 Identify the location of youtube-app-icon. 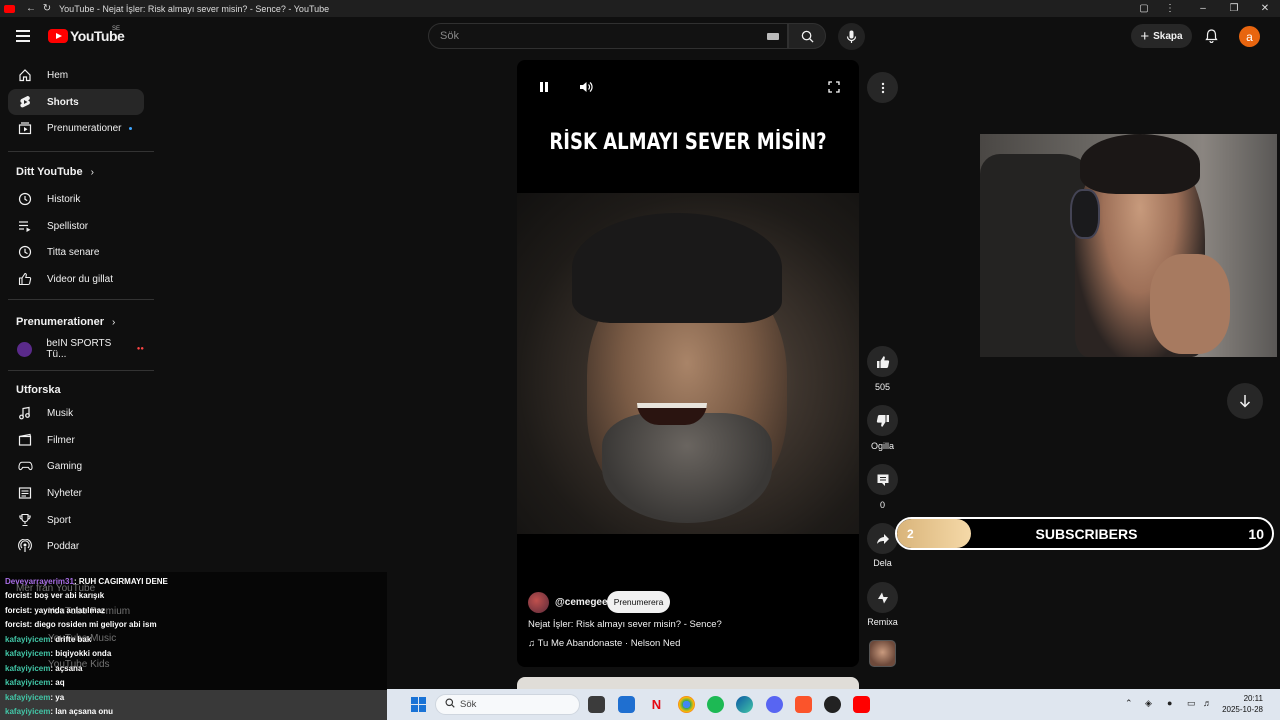
(861, 704).